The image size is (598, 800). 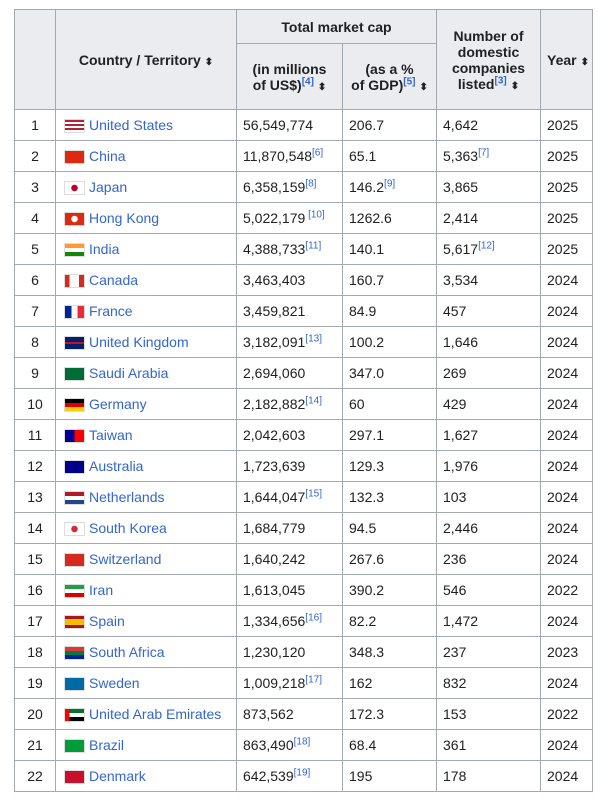 I want to click on market-cap-value: 3,463,403, so click(x=274, y=280).